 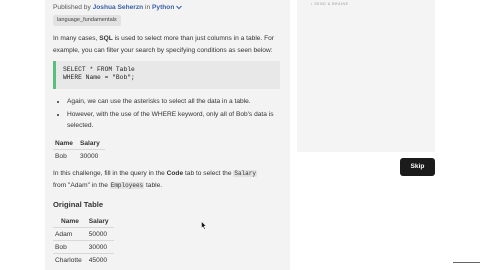 What do you see at coordinates (153, 185) in the screenshot?
I see `challenge-text: table.` at bounding box center [153, 185].